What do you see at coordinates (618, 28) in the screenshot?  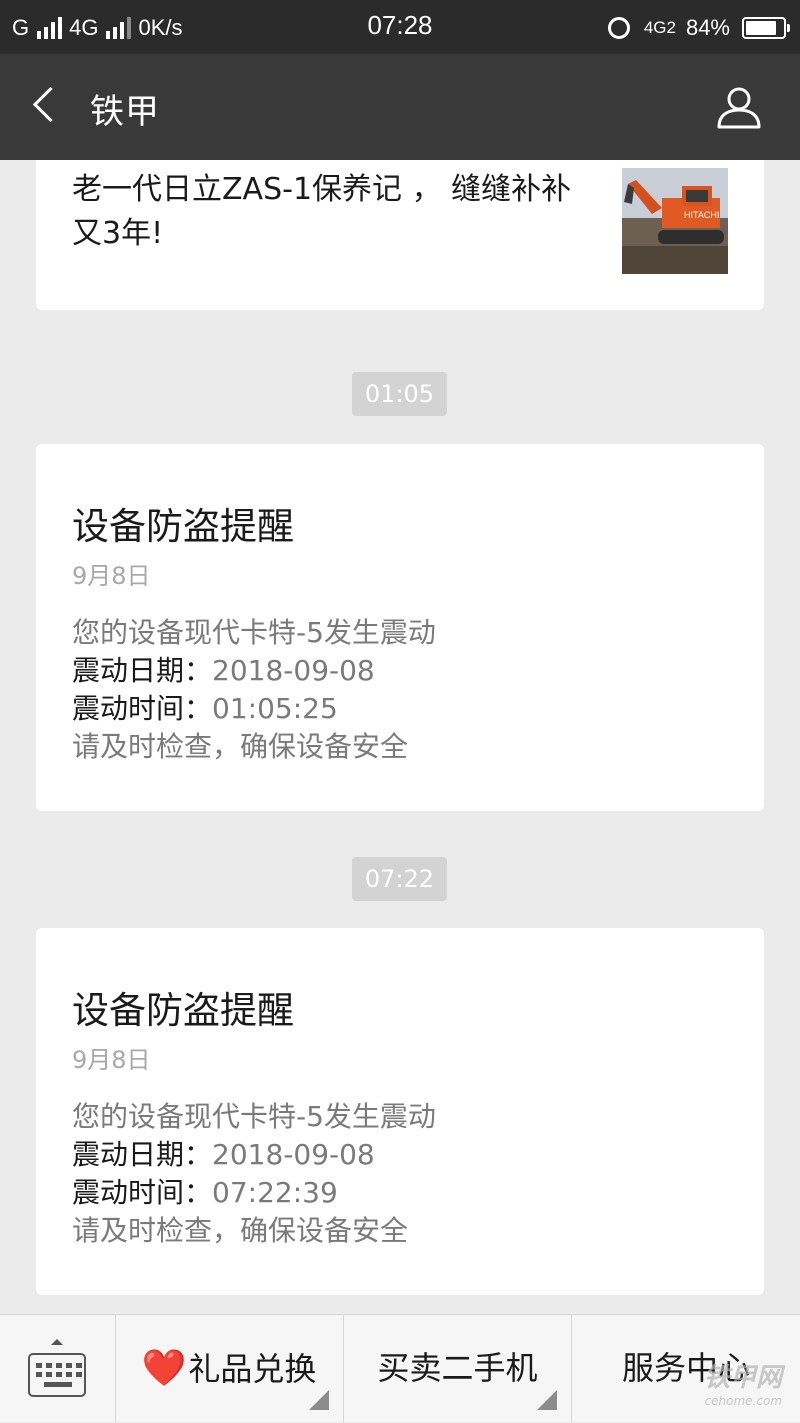 I see `alarm-icon` at bounding box center [618, 28].